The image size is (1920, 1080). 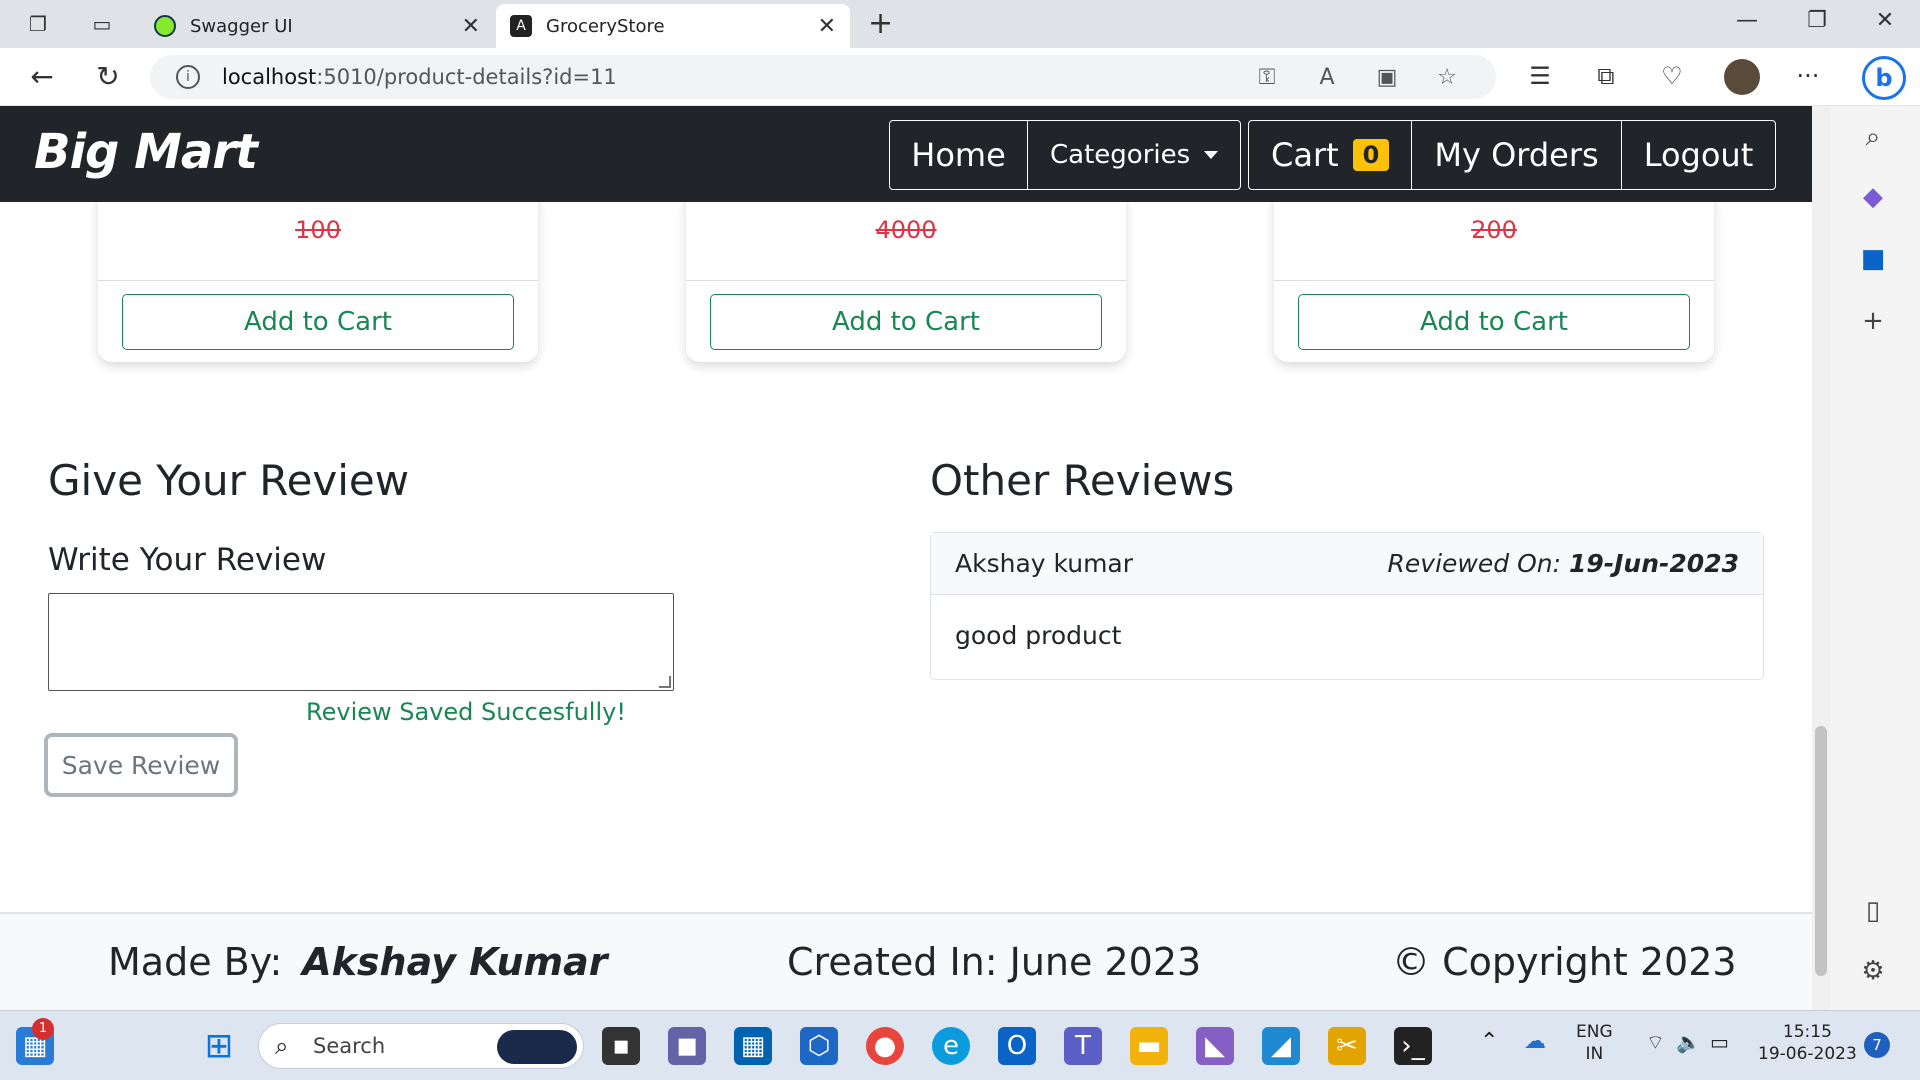 What do you see at coordinates (753, 1046) in the screenshot?
I see `store-icon: ▦` at bounding box center [753, 1046].